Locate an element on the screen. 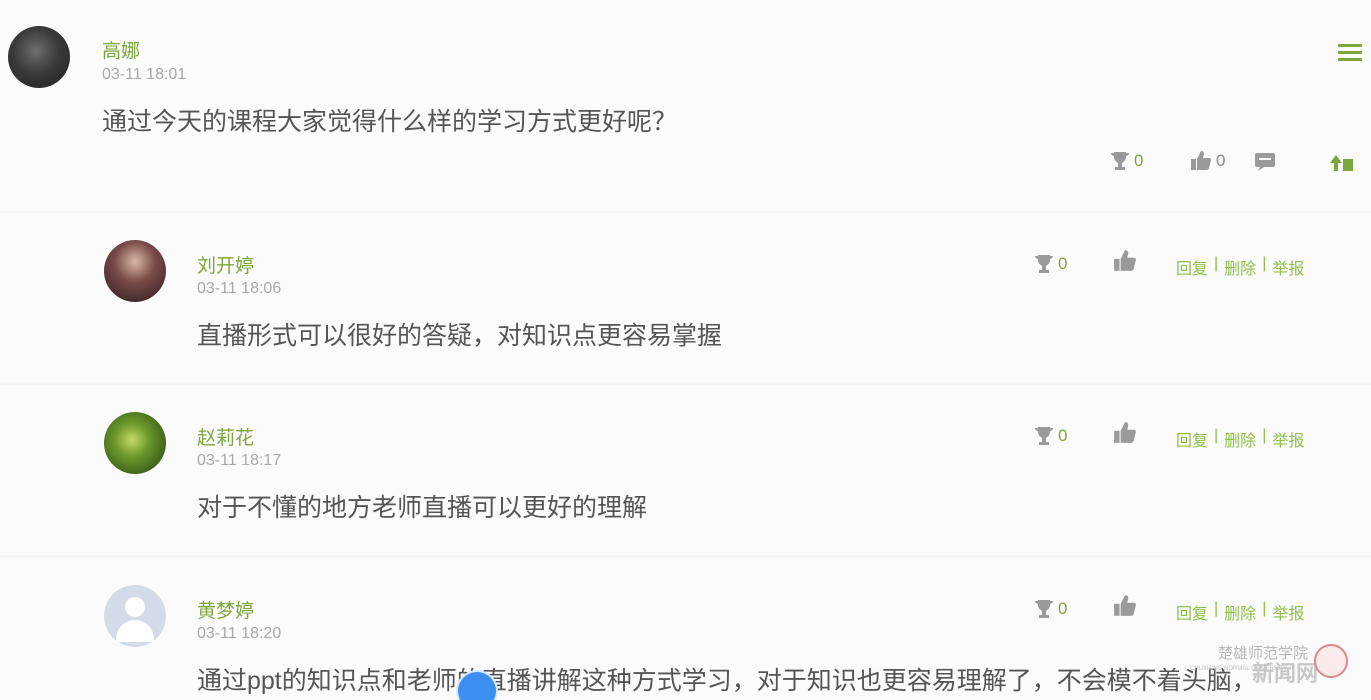  default-avatar-icon is located at coordinates (135, 616).